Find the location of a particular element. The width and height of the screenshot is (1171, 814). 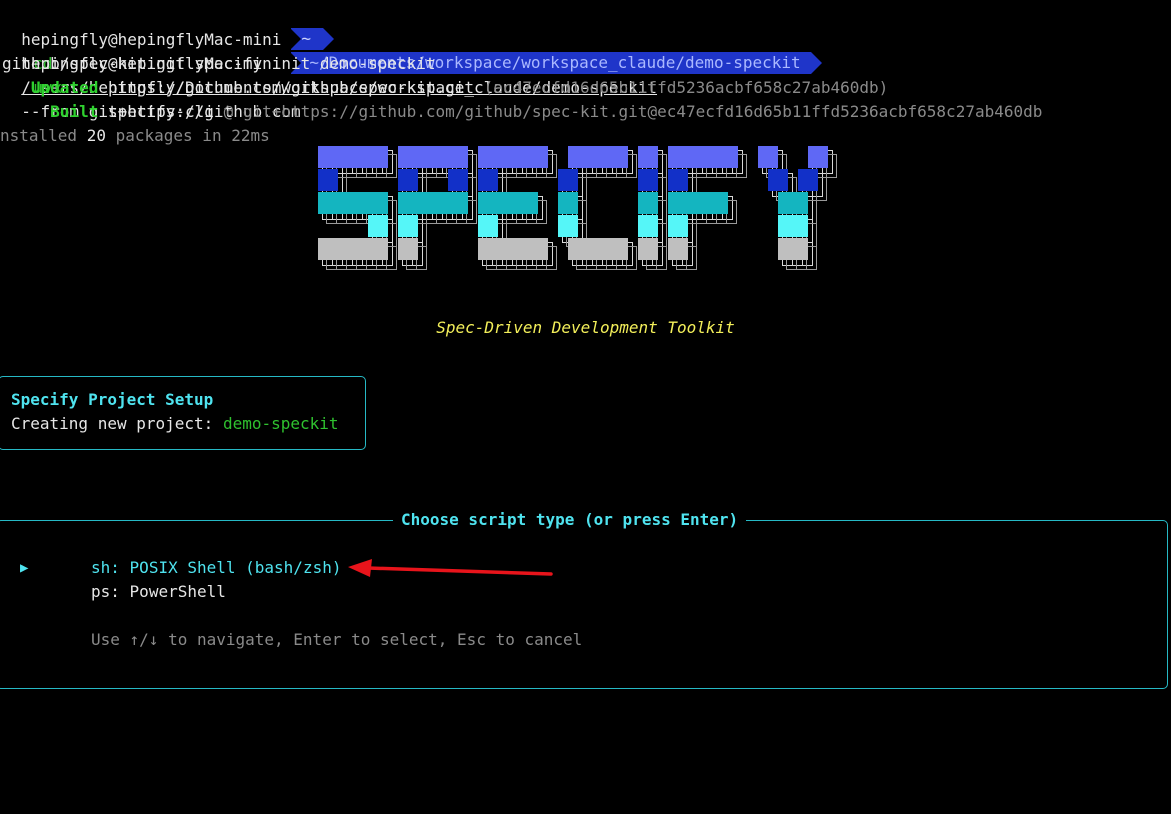

option-sh: sh: POSIX Shell (bash/zsh) is located at coordinates (216, 568).